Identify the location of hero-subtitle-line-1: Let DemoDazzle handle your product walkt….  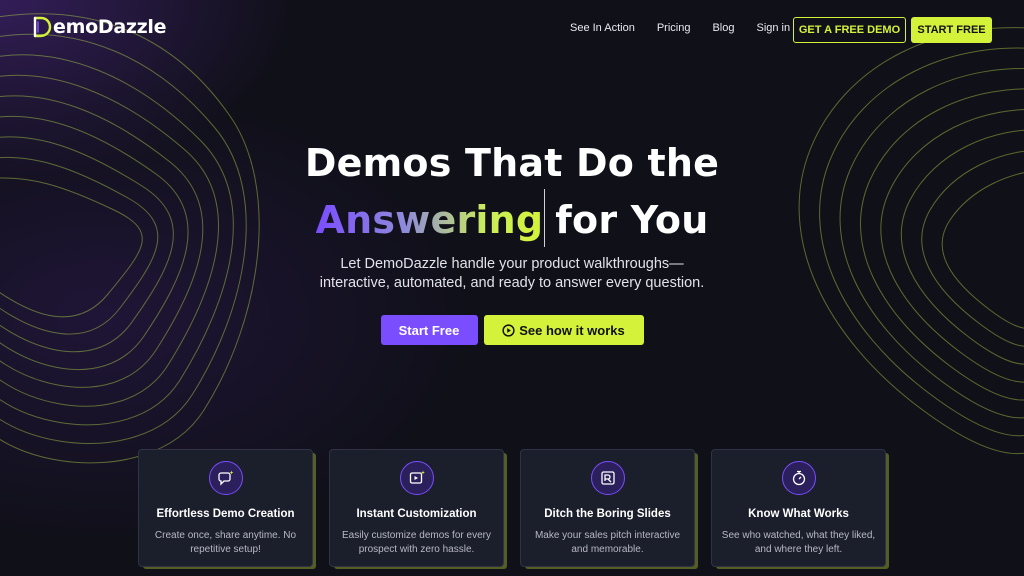
(512, 264).